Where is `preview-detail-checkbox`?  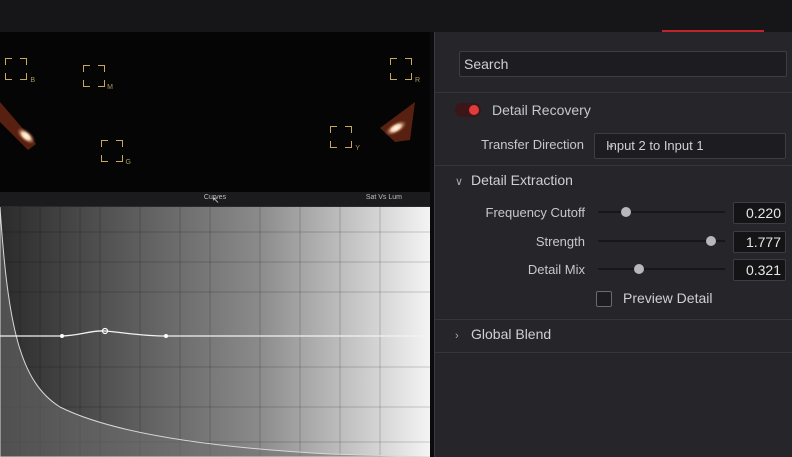 preview-detail-checkbox is located at coordinates (604, 299).